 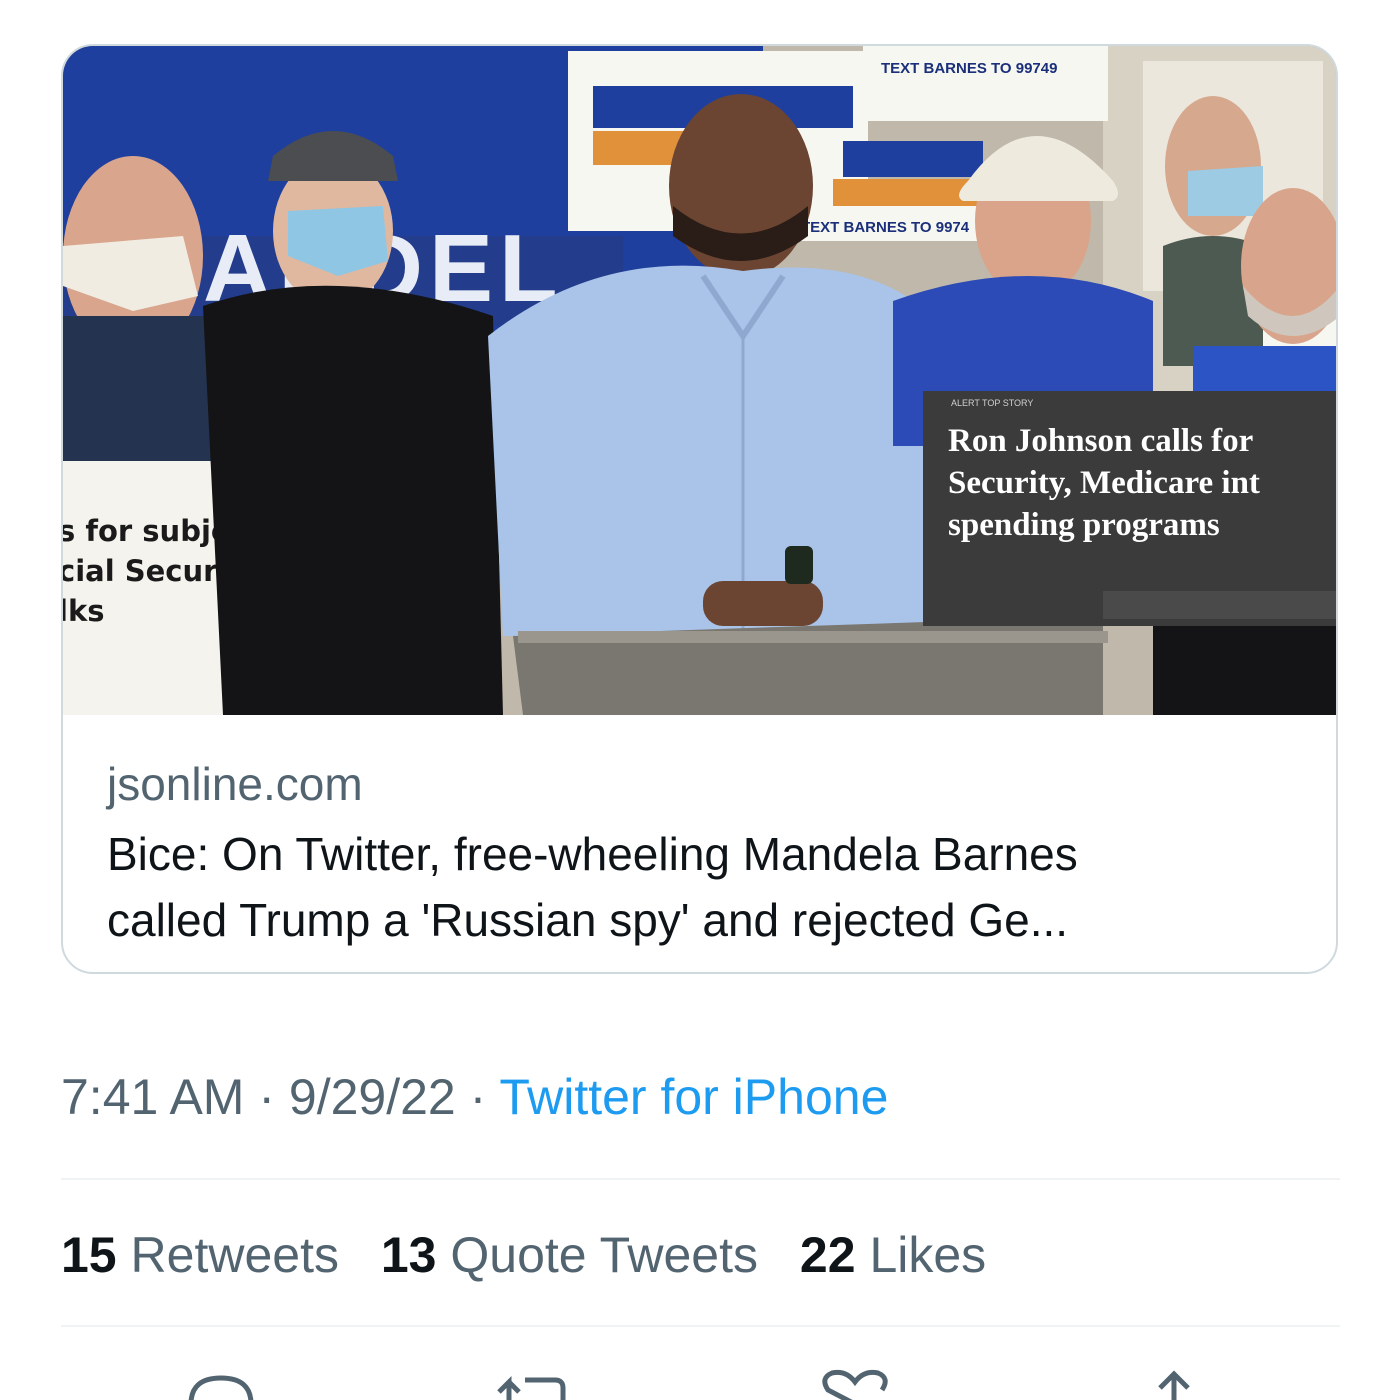 I want to click on engagement-stats: 15 Retweets 13 Quote Tweets 22 Likes, so click(x=537, y=1255).